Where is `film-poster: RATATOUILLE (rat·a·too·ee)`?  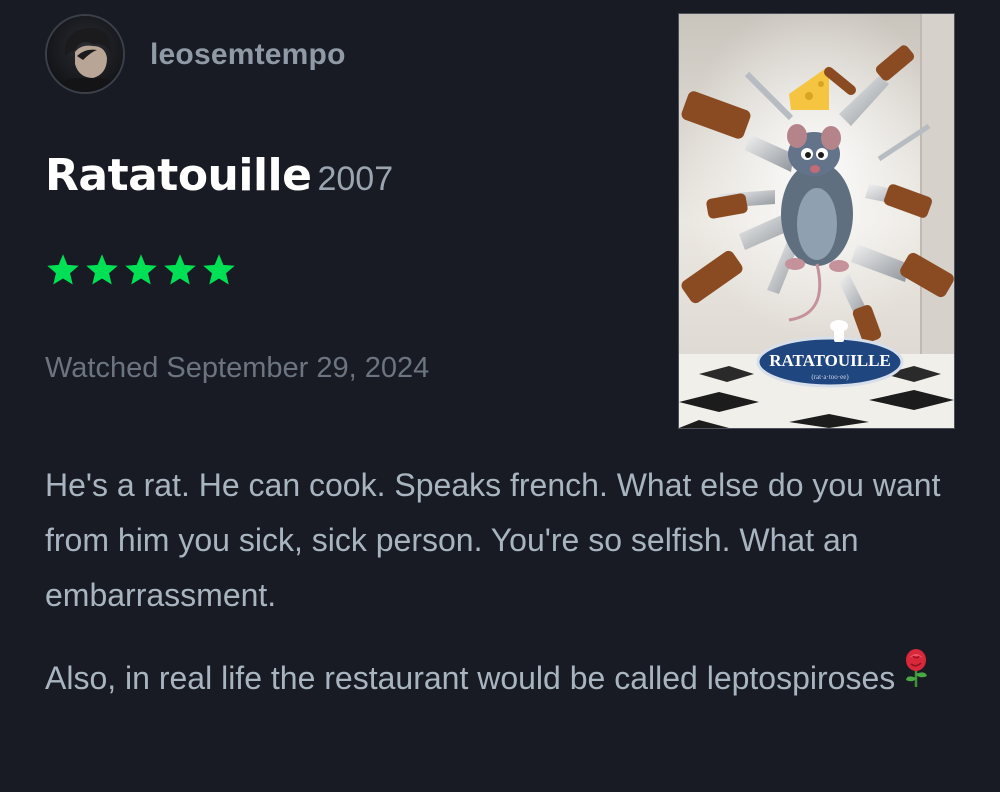 film-poster: RATATOUILLE (rat·a·too·ee) is located at coordinates (816, 221).